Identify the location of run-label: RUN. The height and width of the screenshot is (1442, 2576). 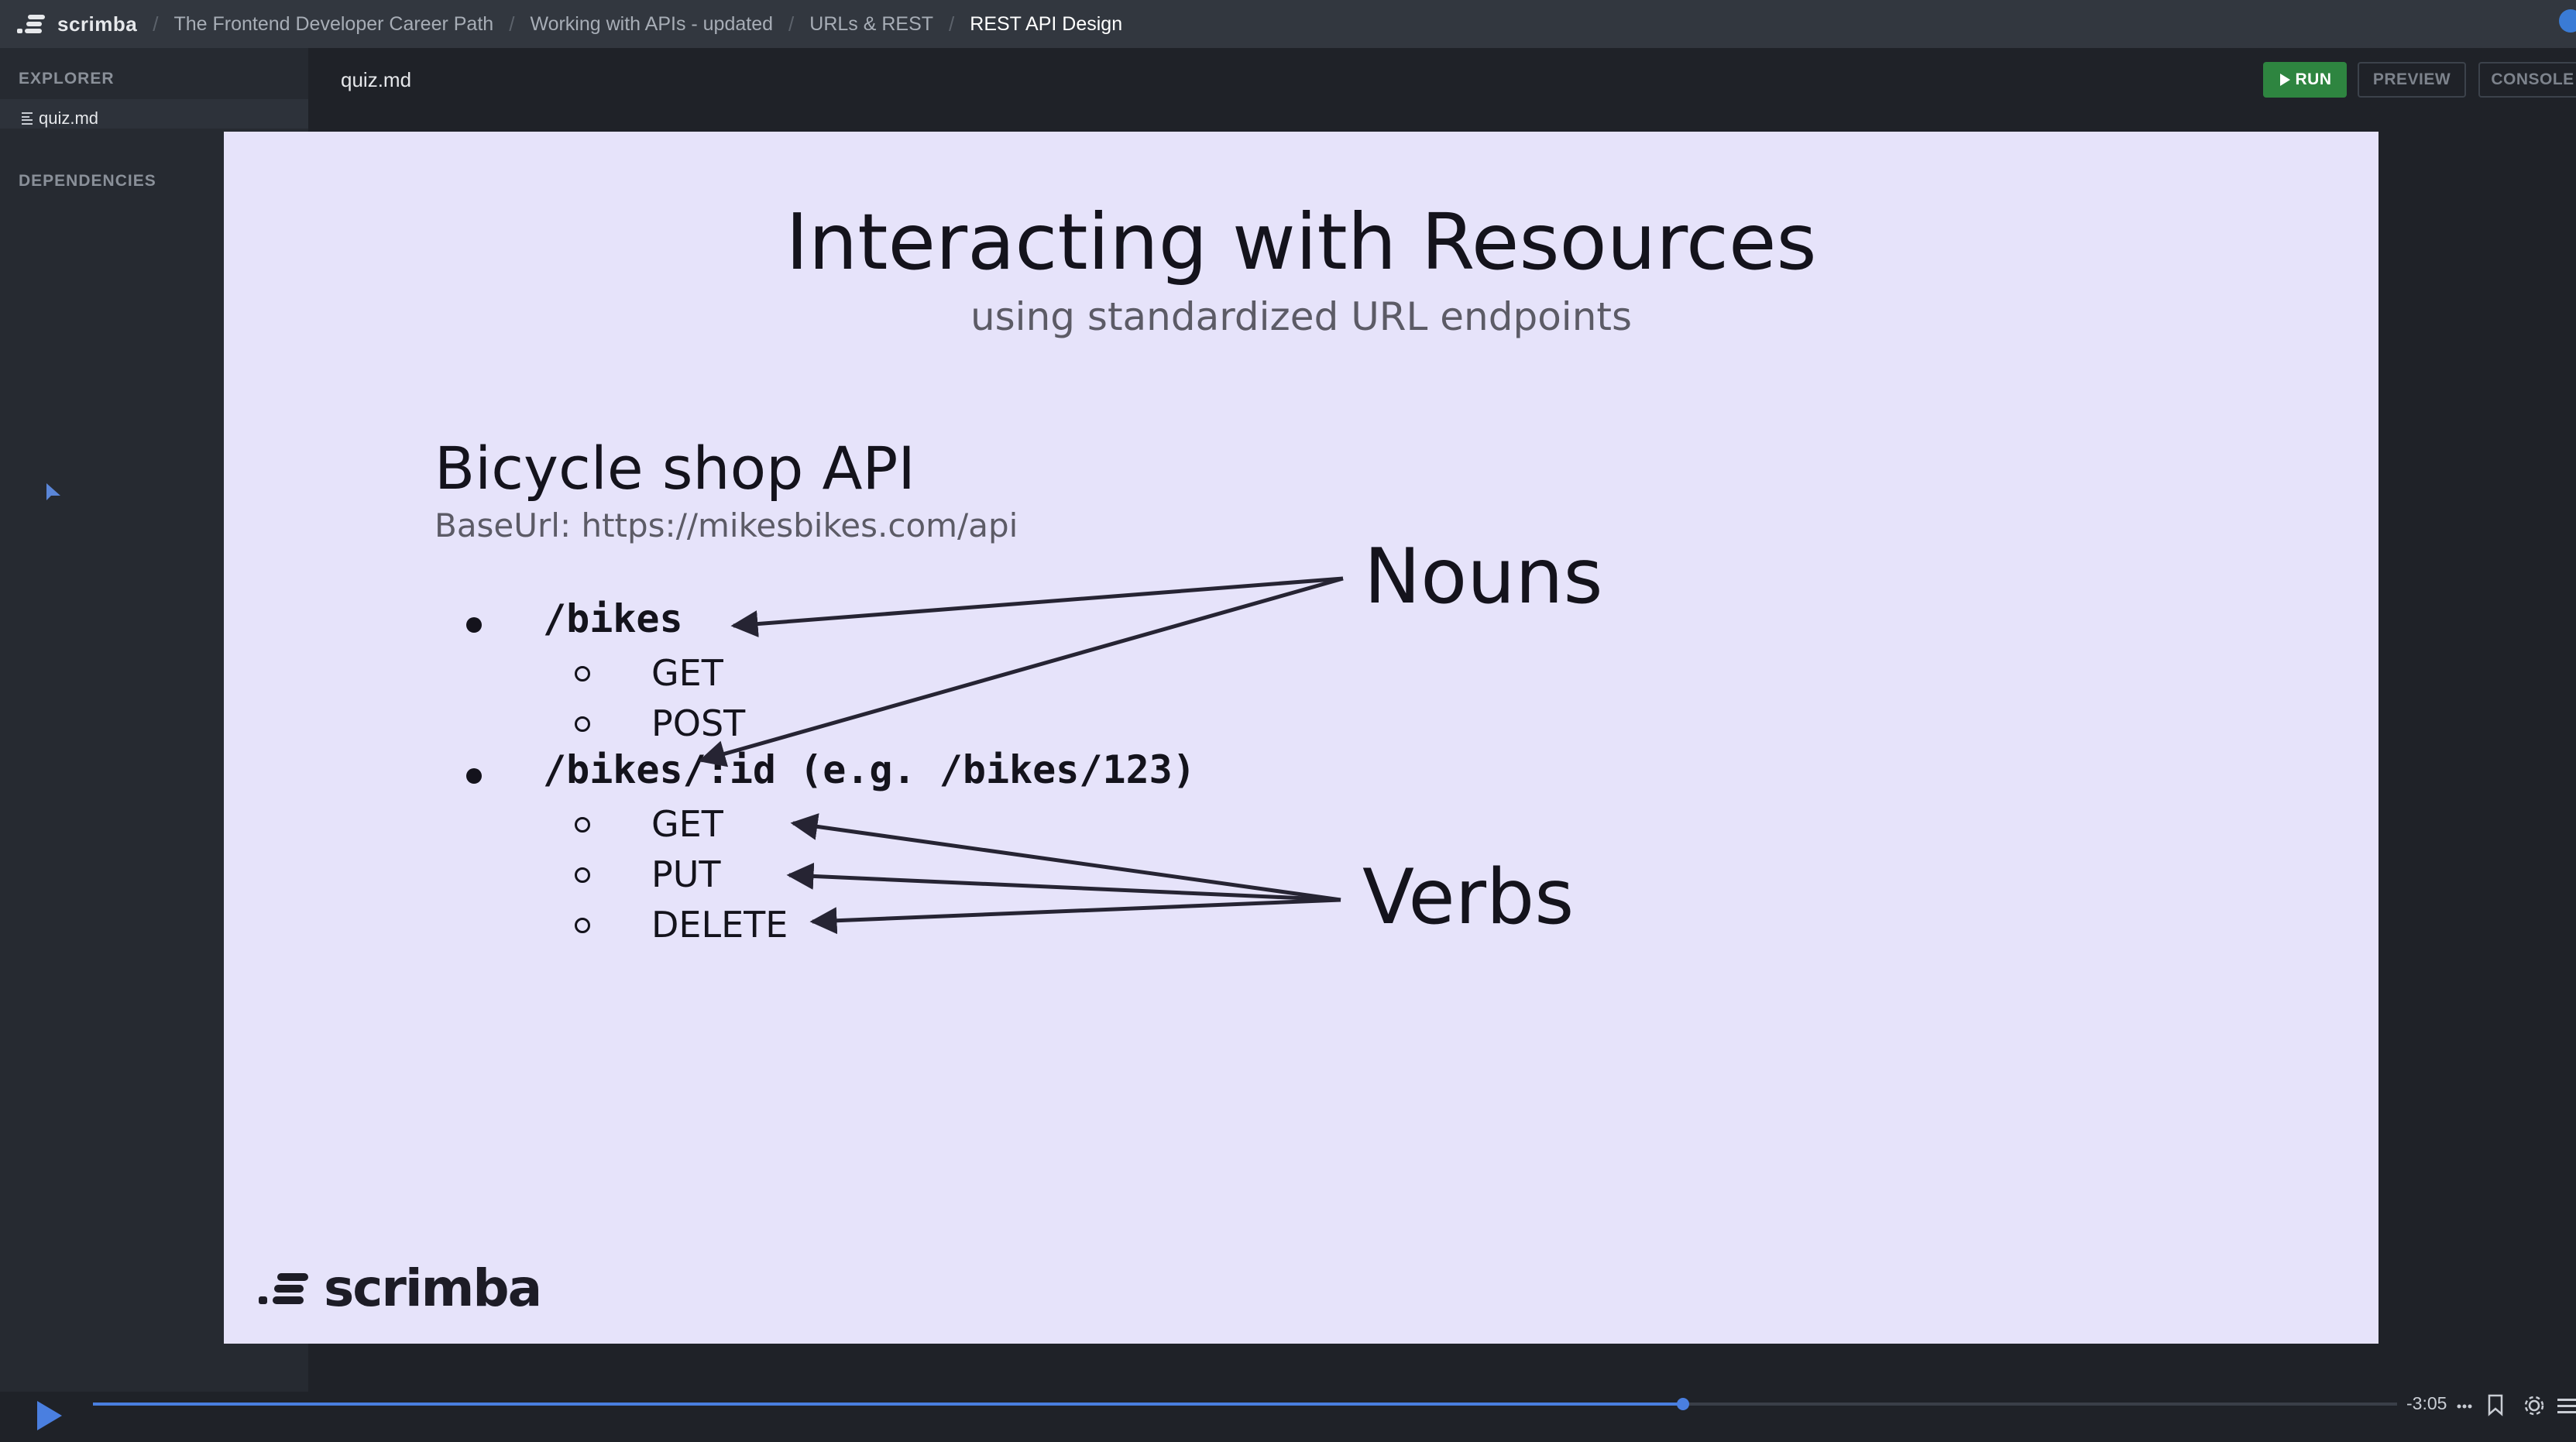
(2313, 79).